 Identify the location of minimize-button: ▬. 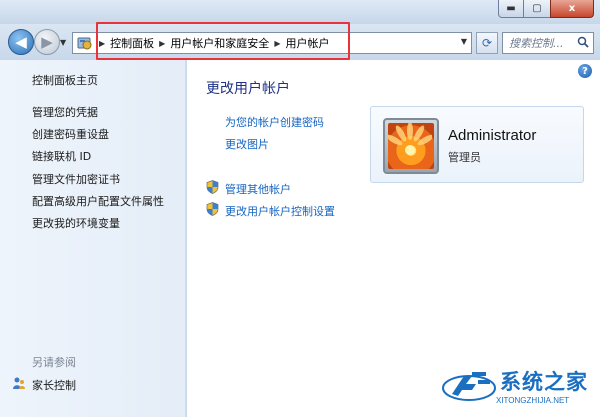
(511, 9).